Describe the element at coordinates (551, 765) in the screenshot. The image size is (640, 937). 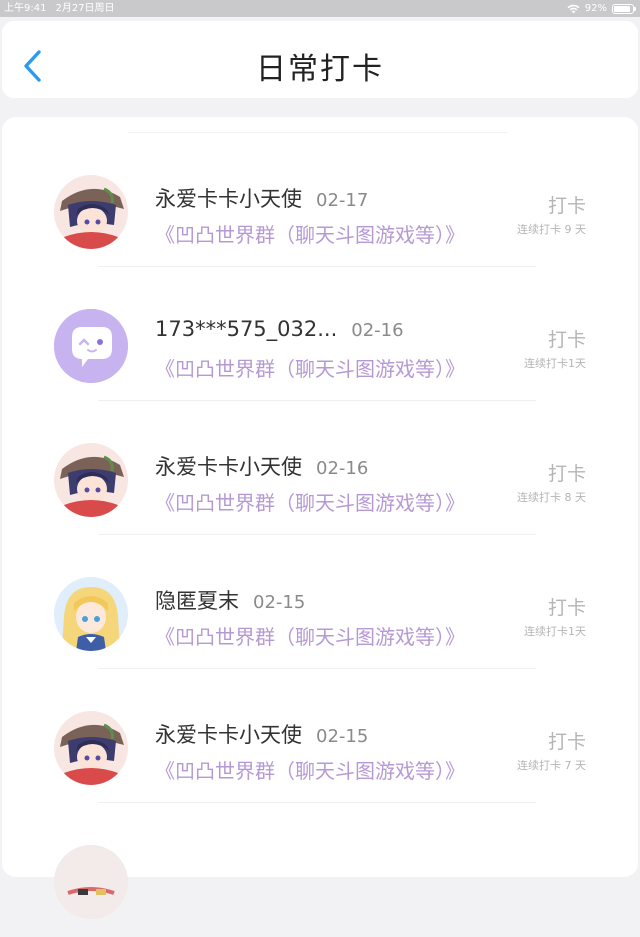
I see `streak-count: 连续打卡 7 天` at that location.